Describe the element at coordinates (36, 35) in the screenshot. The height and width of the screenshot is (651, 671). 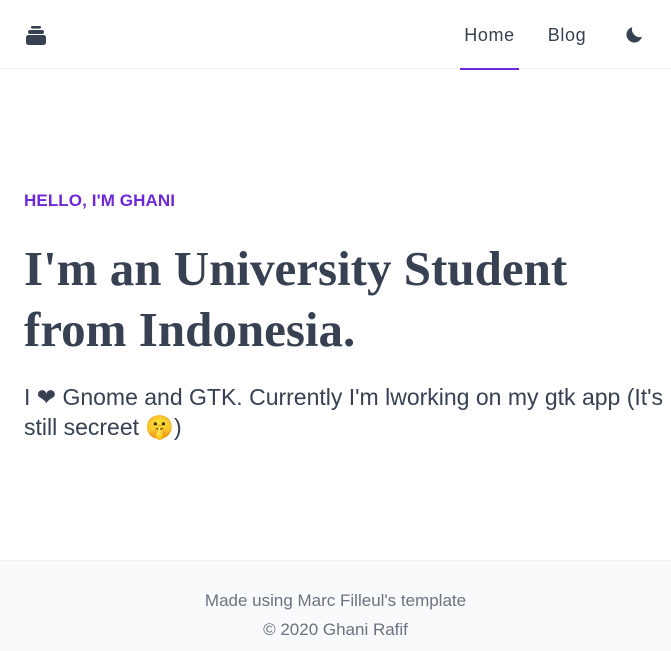
I see `cake-icon` at that location.